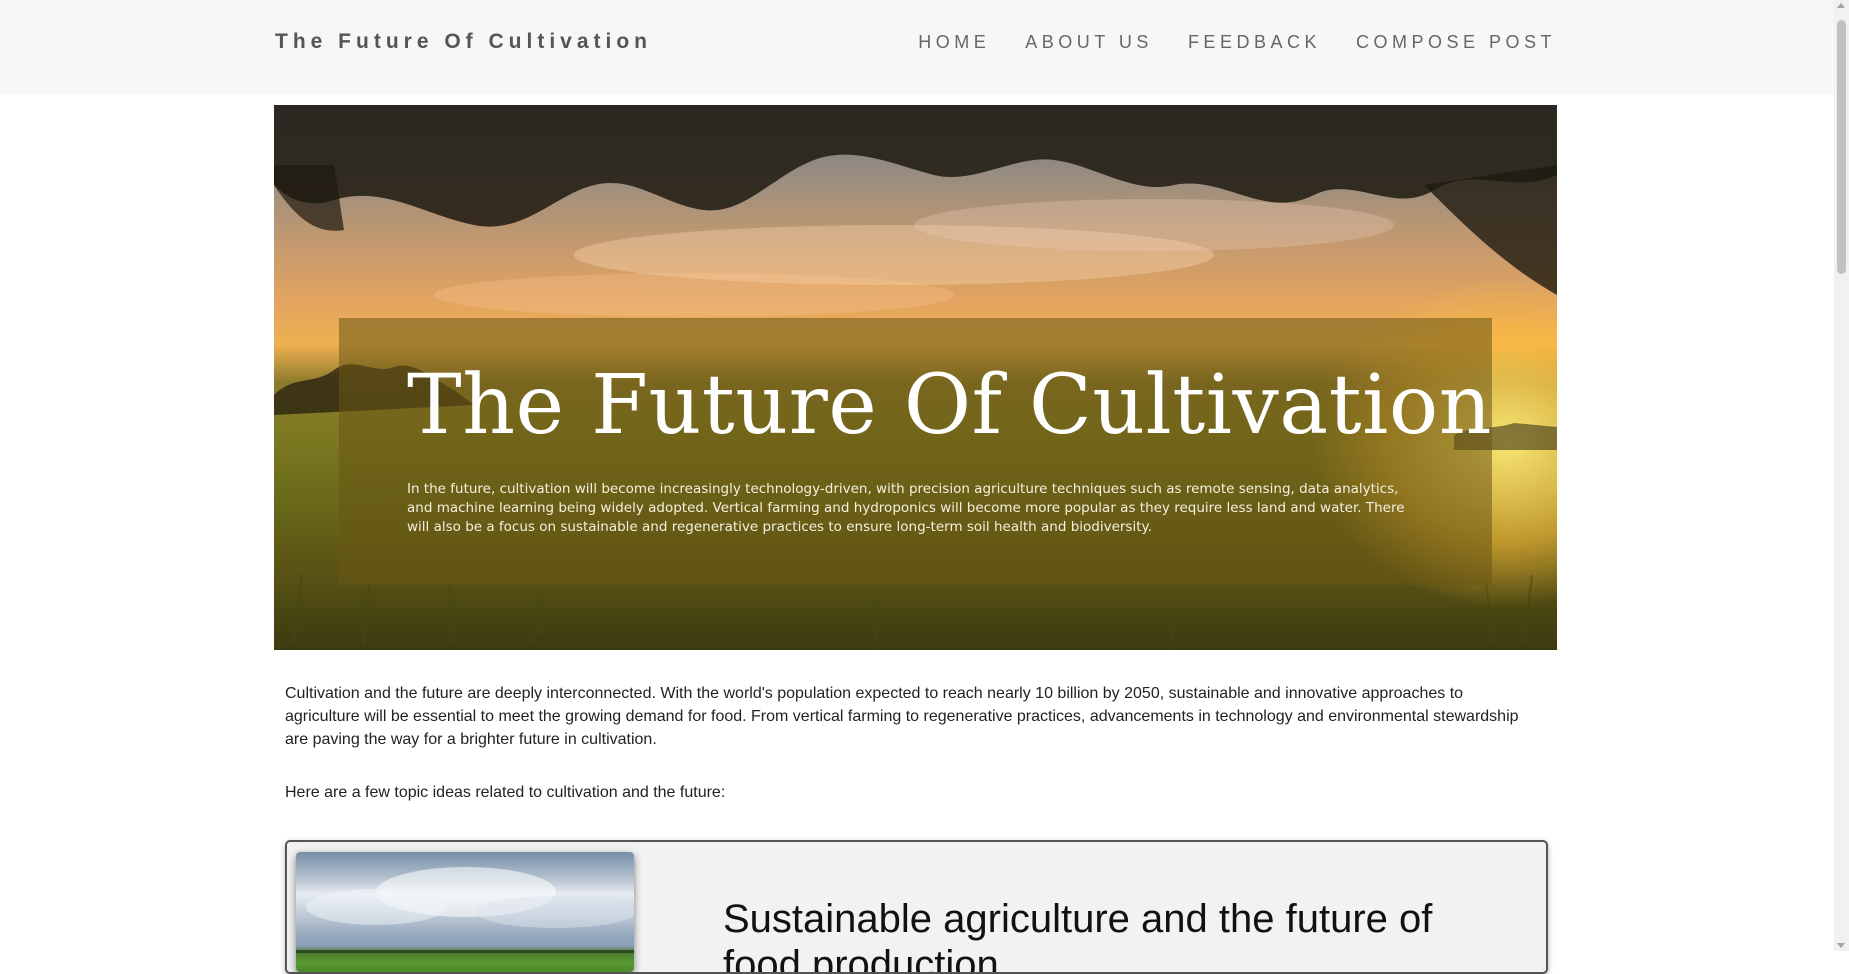 This screenshot has height=974, width=1849. What do you see at coordinates (1841, 945) in the screenshot?
I see `scroll-down-arrow-icon` at bounding box center [1841, 945].